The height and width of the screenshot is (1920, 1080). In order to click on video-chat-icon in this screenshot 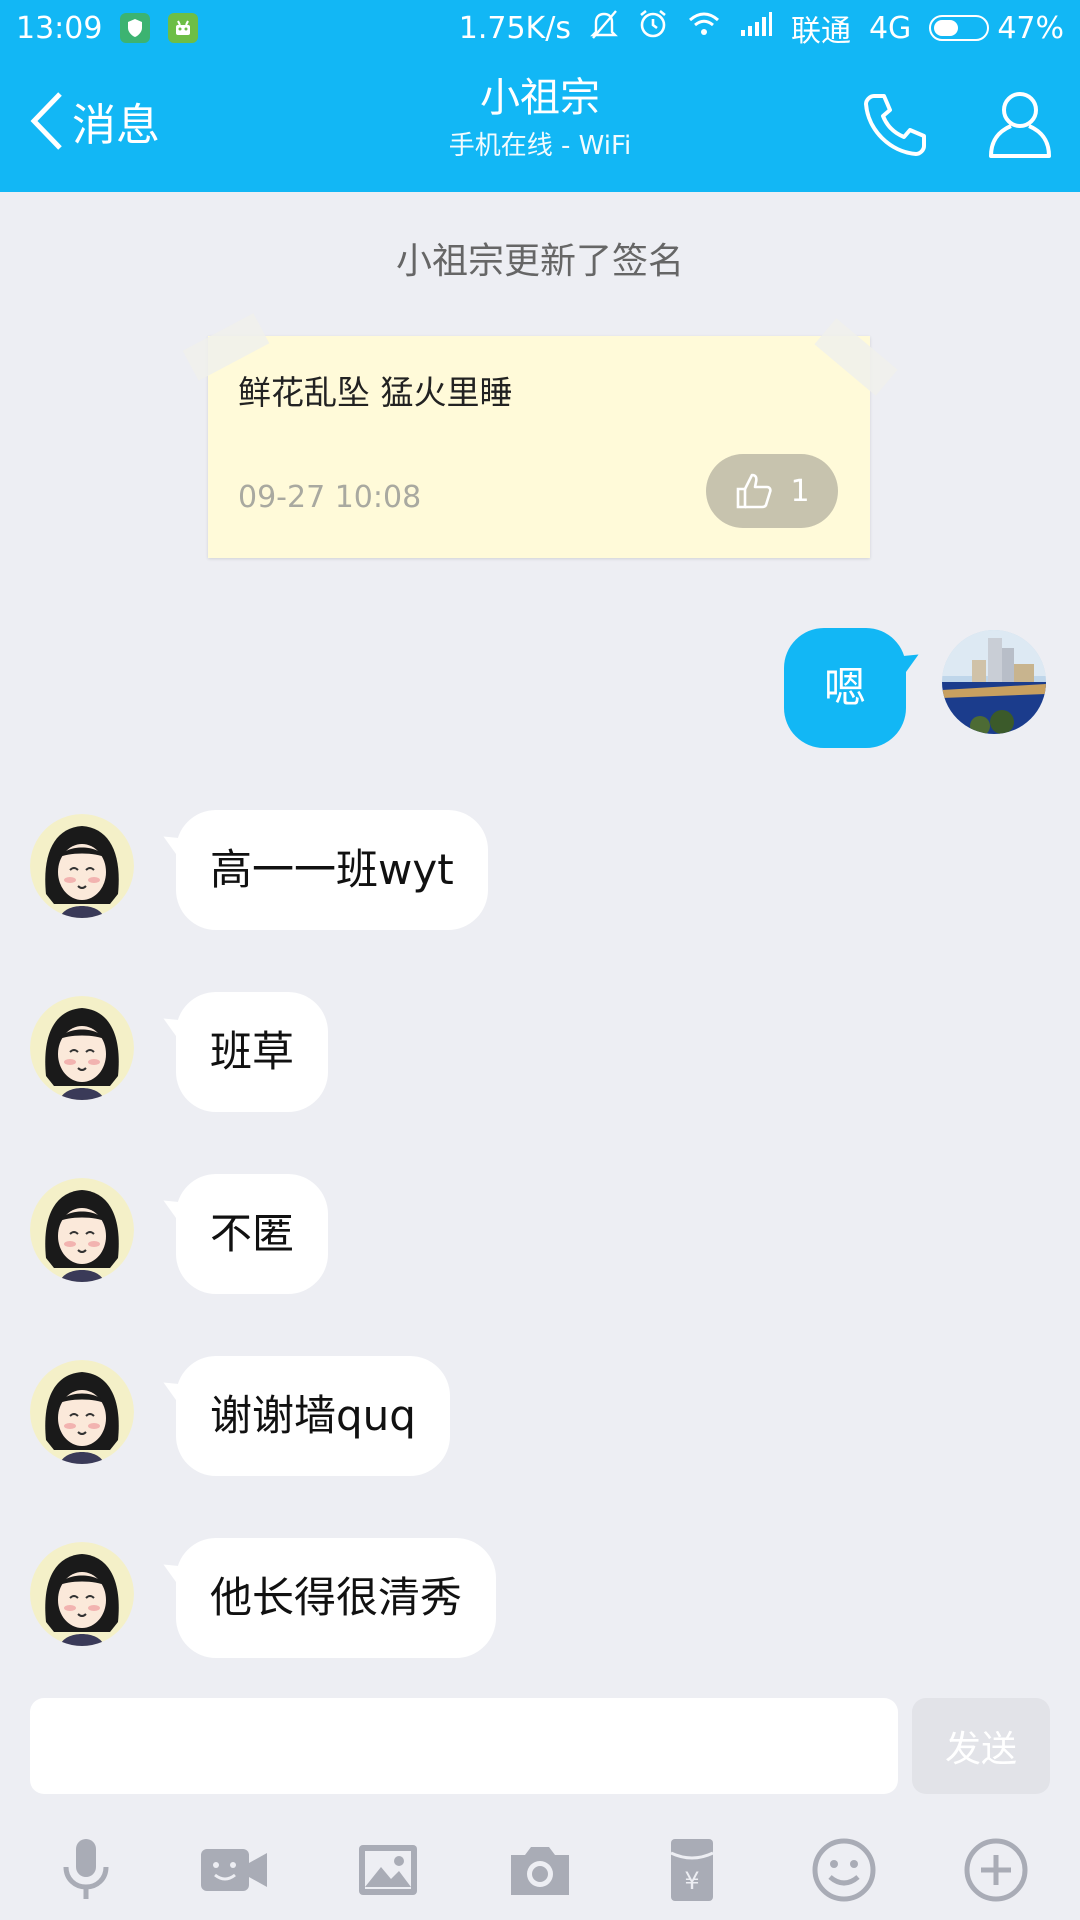, I will do `click(234, 1870)`.